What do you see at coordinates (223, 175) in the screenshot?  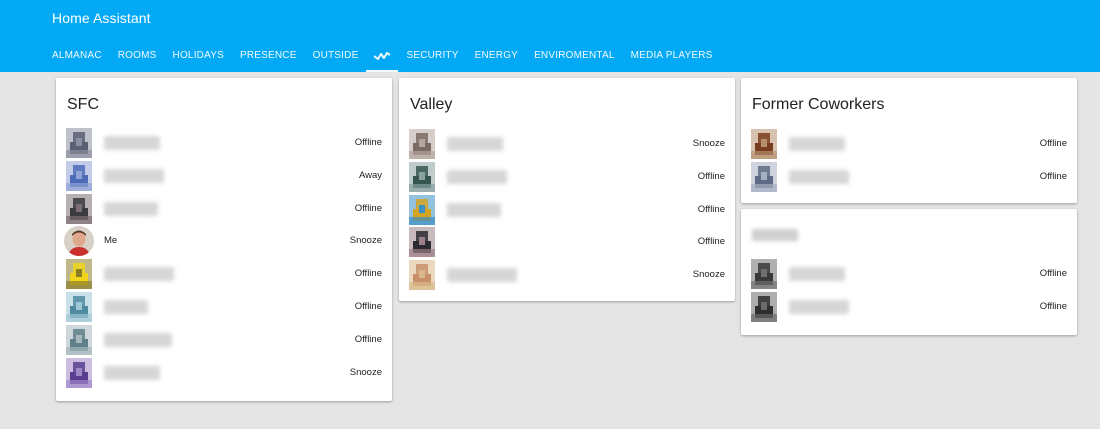 I see `person-row: Away` at bounding box center [223, 175].